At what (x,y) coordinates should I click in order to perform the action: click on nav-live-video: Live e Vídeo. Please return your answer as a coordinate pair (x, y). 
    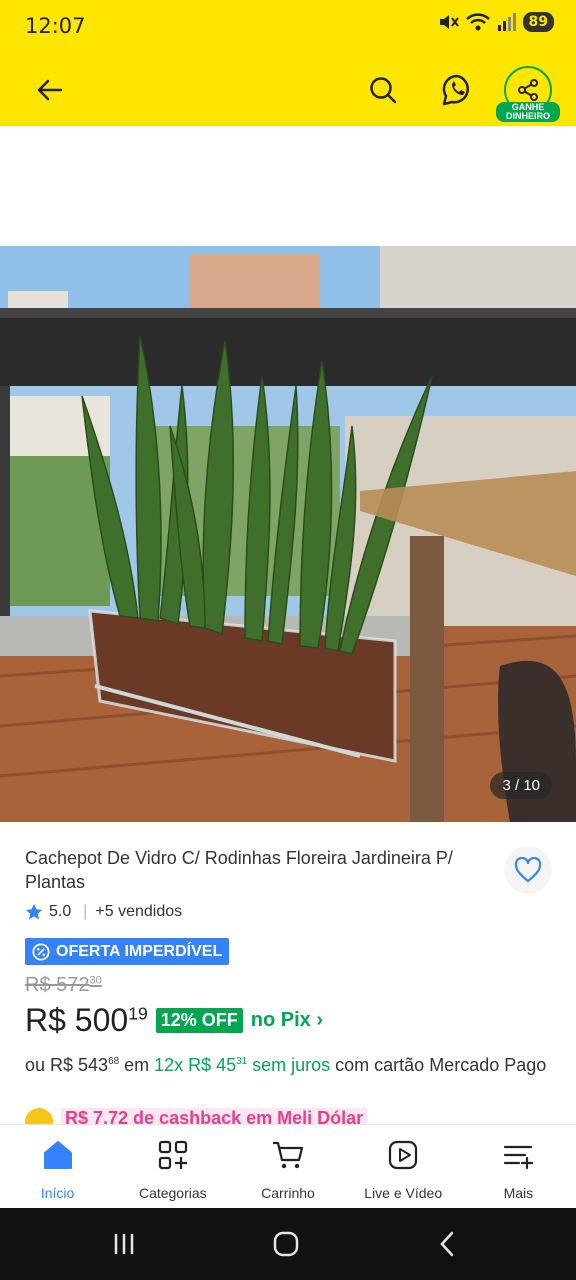
    Looking at the image, I should click on (403, 1166).